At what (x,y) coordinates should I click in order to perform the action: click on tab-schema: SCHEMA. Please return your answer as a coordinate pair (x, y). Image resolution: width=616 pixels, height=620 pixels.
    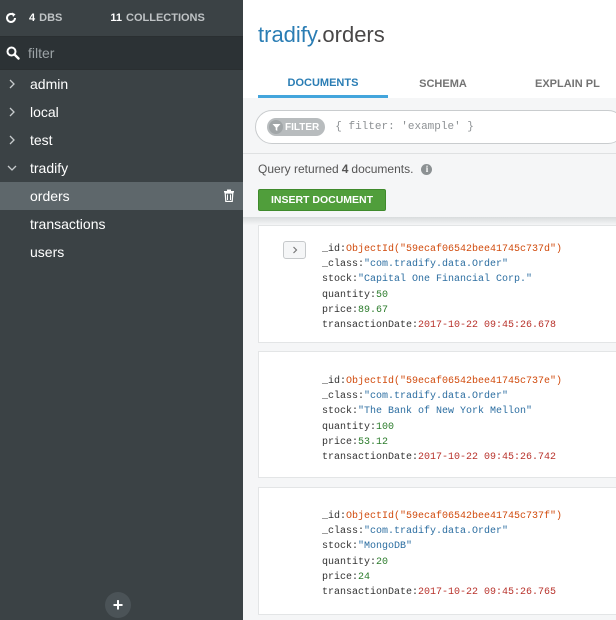
    Looking at the image, I should click on (443, 84).